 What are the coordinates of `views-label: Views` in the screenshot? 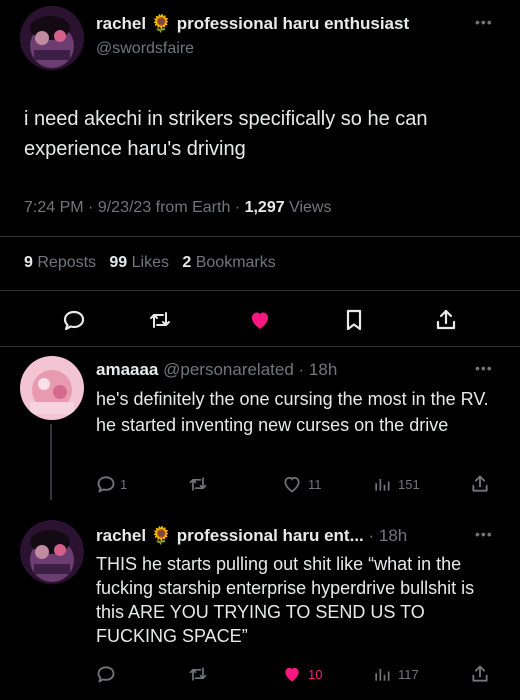 It's located at (310, 207).